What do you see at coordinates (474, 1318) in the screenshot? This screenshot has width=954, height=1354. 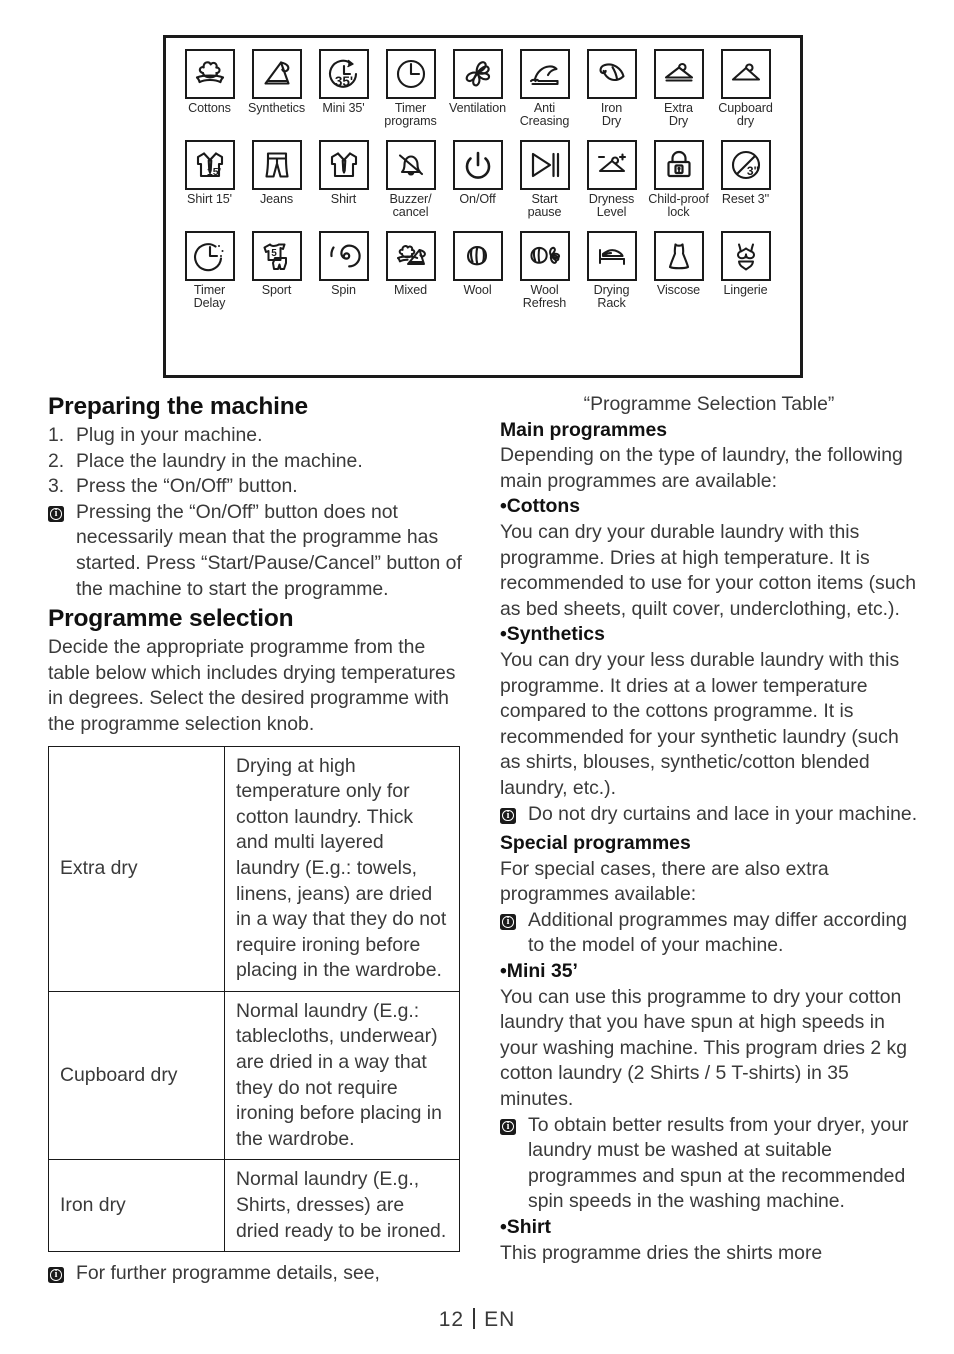 I see `footer-divider` at bounding box center [474, 1318].